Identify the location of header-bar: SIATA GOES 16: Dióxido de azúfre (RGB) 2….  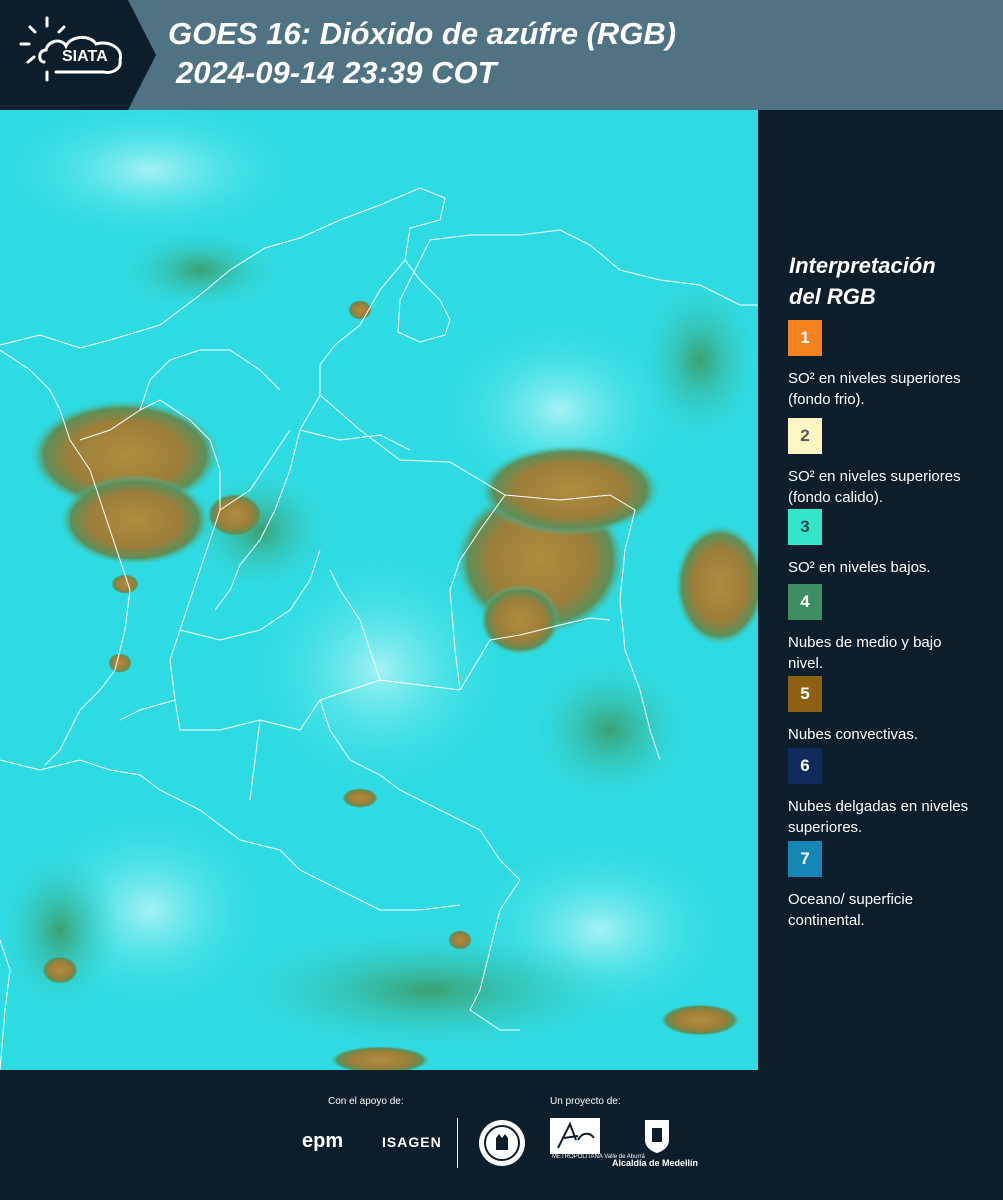
(501, 55).